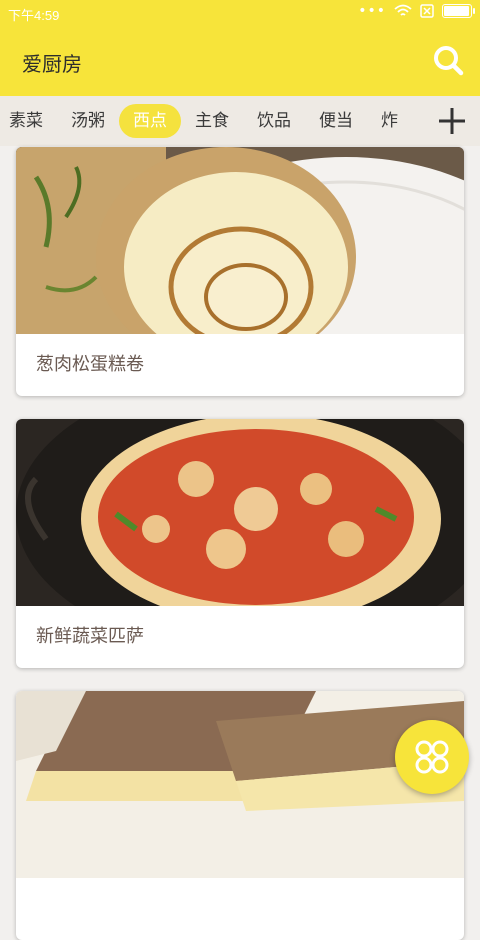 The image size is (480, 940). I want to click on search-button, so click(448, 60).